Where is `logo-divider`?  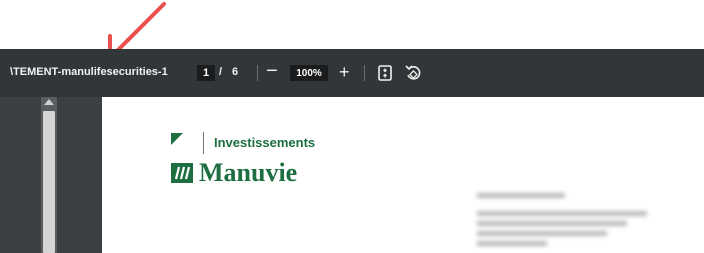
logo-divider is located at coordinates (203, 143).